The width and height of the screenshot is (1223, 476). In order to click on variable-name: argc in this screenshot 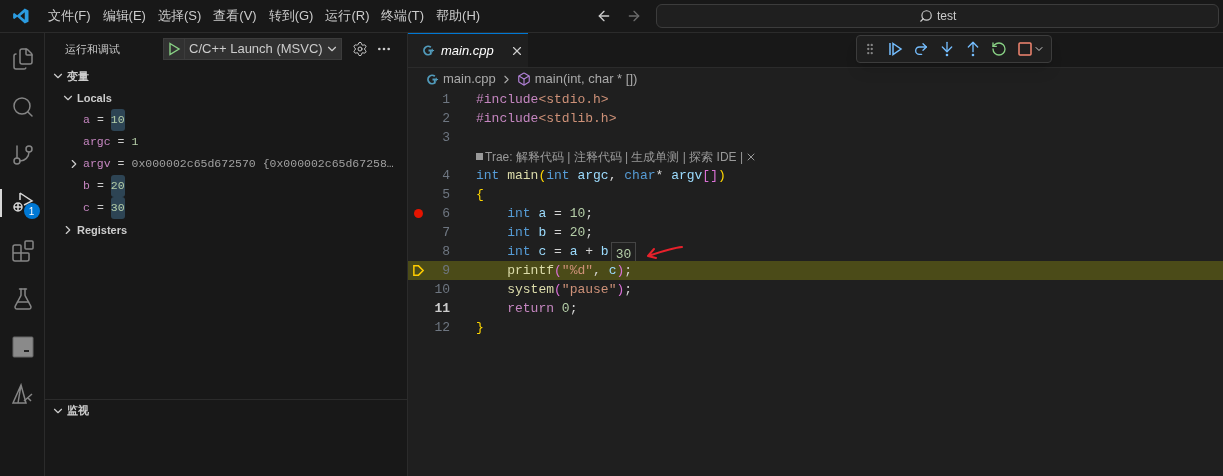, I will do `click(97, 142)`.